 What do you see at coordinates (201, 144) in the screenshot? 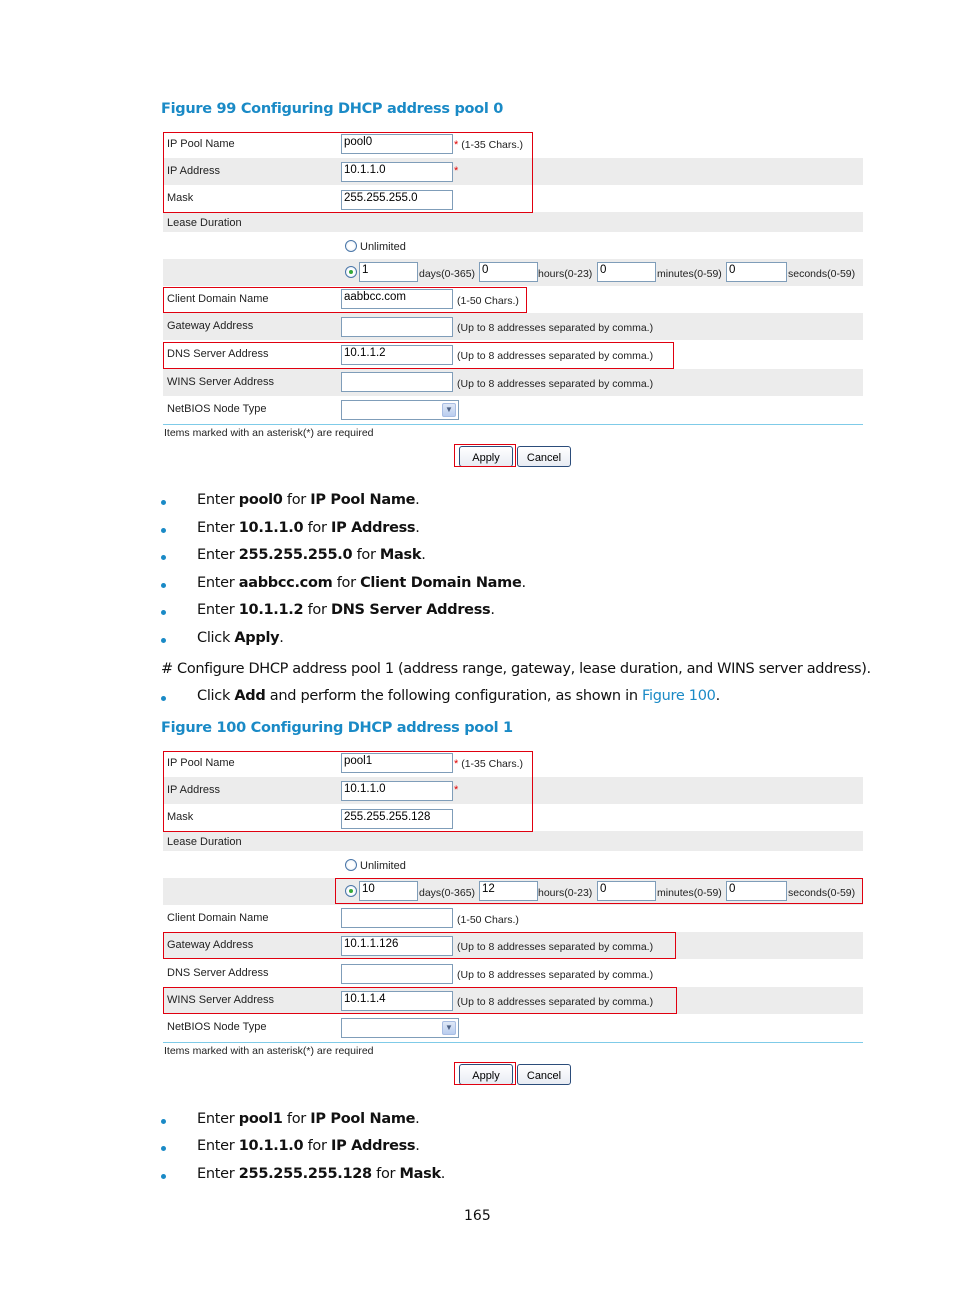
I see `ip-pool-name-label: IP Pool Name` at bounding box center [201, 144].